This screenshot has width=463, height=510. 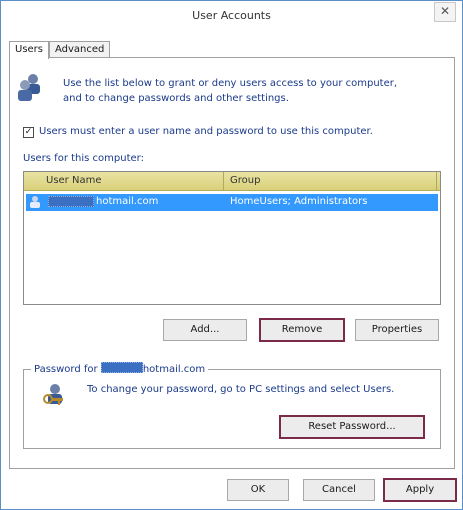 I want to click on redacted-email, so click(x=121, y=367).